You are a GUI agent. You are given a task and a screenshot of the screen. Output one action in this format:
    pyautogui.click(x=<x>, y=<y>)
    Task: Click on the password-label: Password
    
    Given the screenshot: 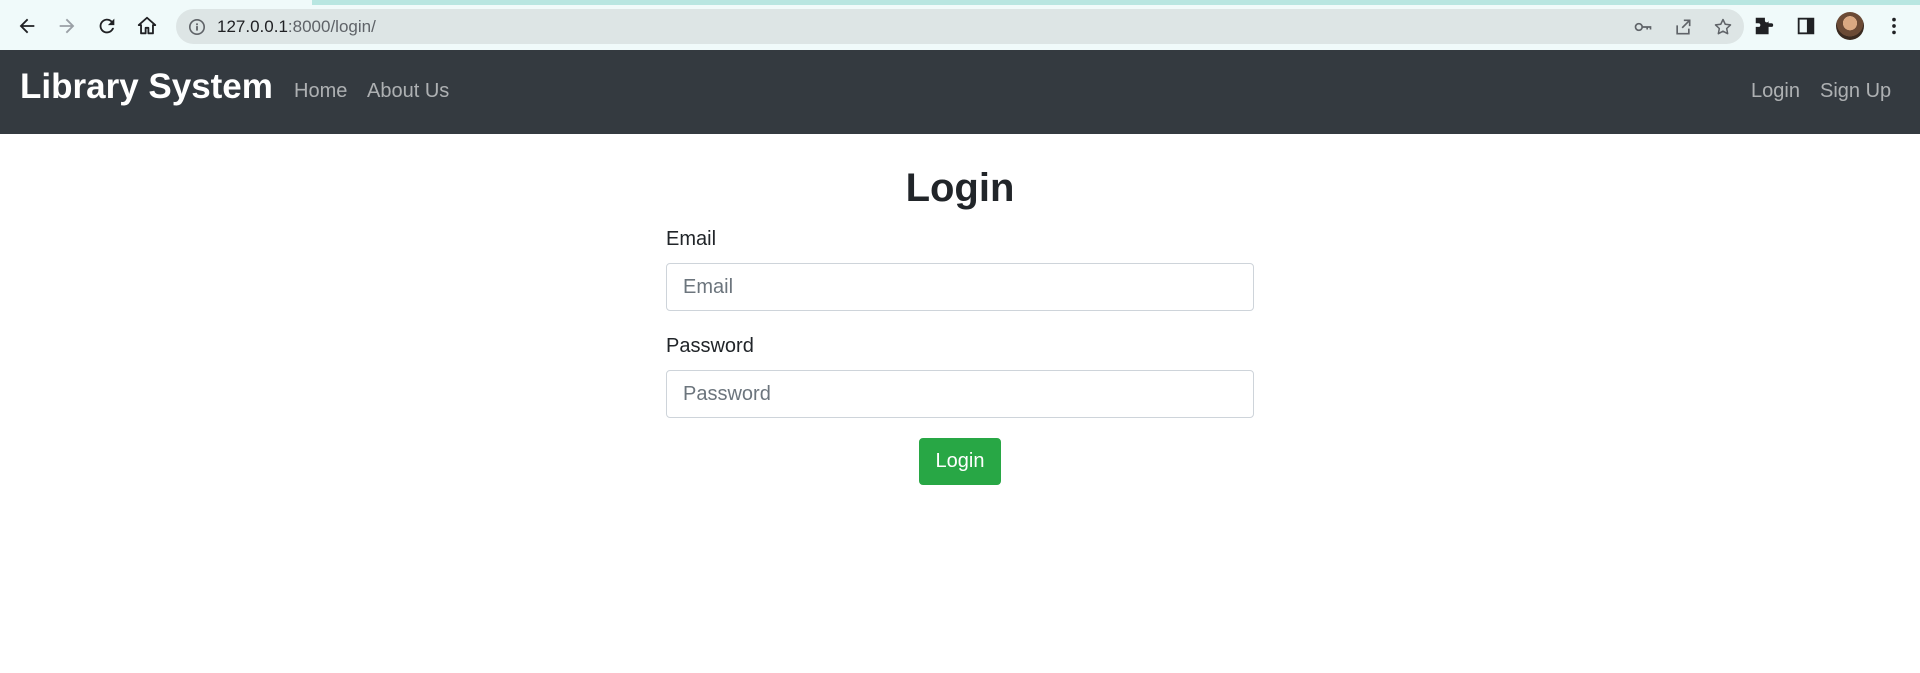 What is the action you would take?
    pyautogui.click(x=710, y=346)
    